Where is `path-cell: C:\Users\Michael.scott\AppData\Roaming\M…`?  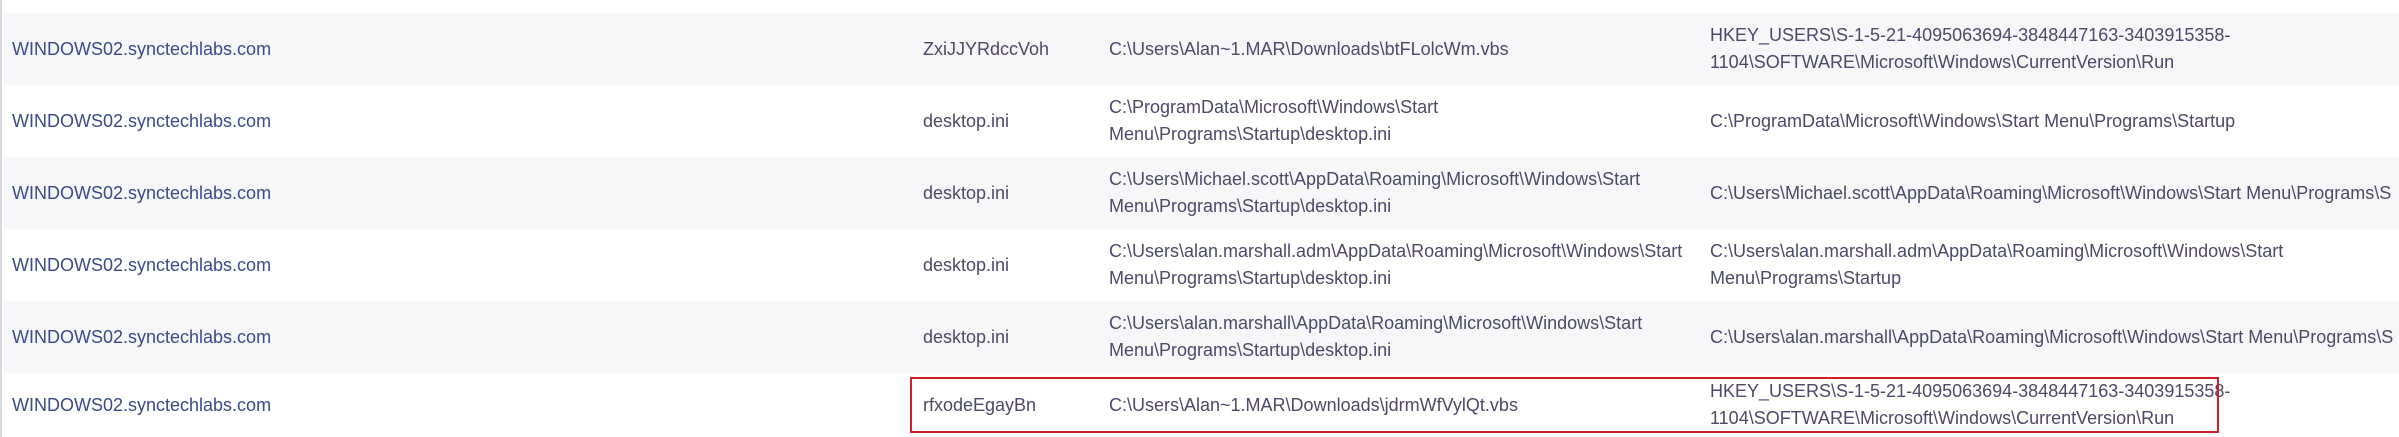
path-cell: C:\Users\Michael.scott\AppData\Roaming\M… is located at coordinates (1404, 193).